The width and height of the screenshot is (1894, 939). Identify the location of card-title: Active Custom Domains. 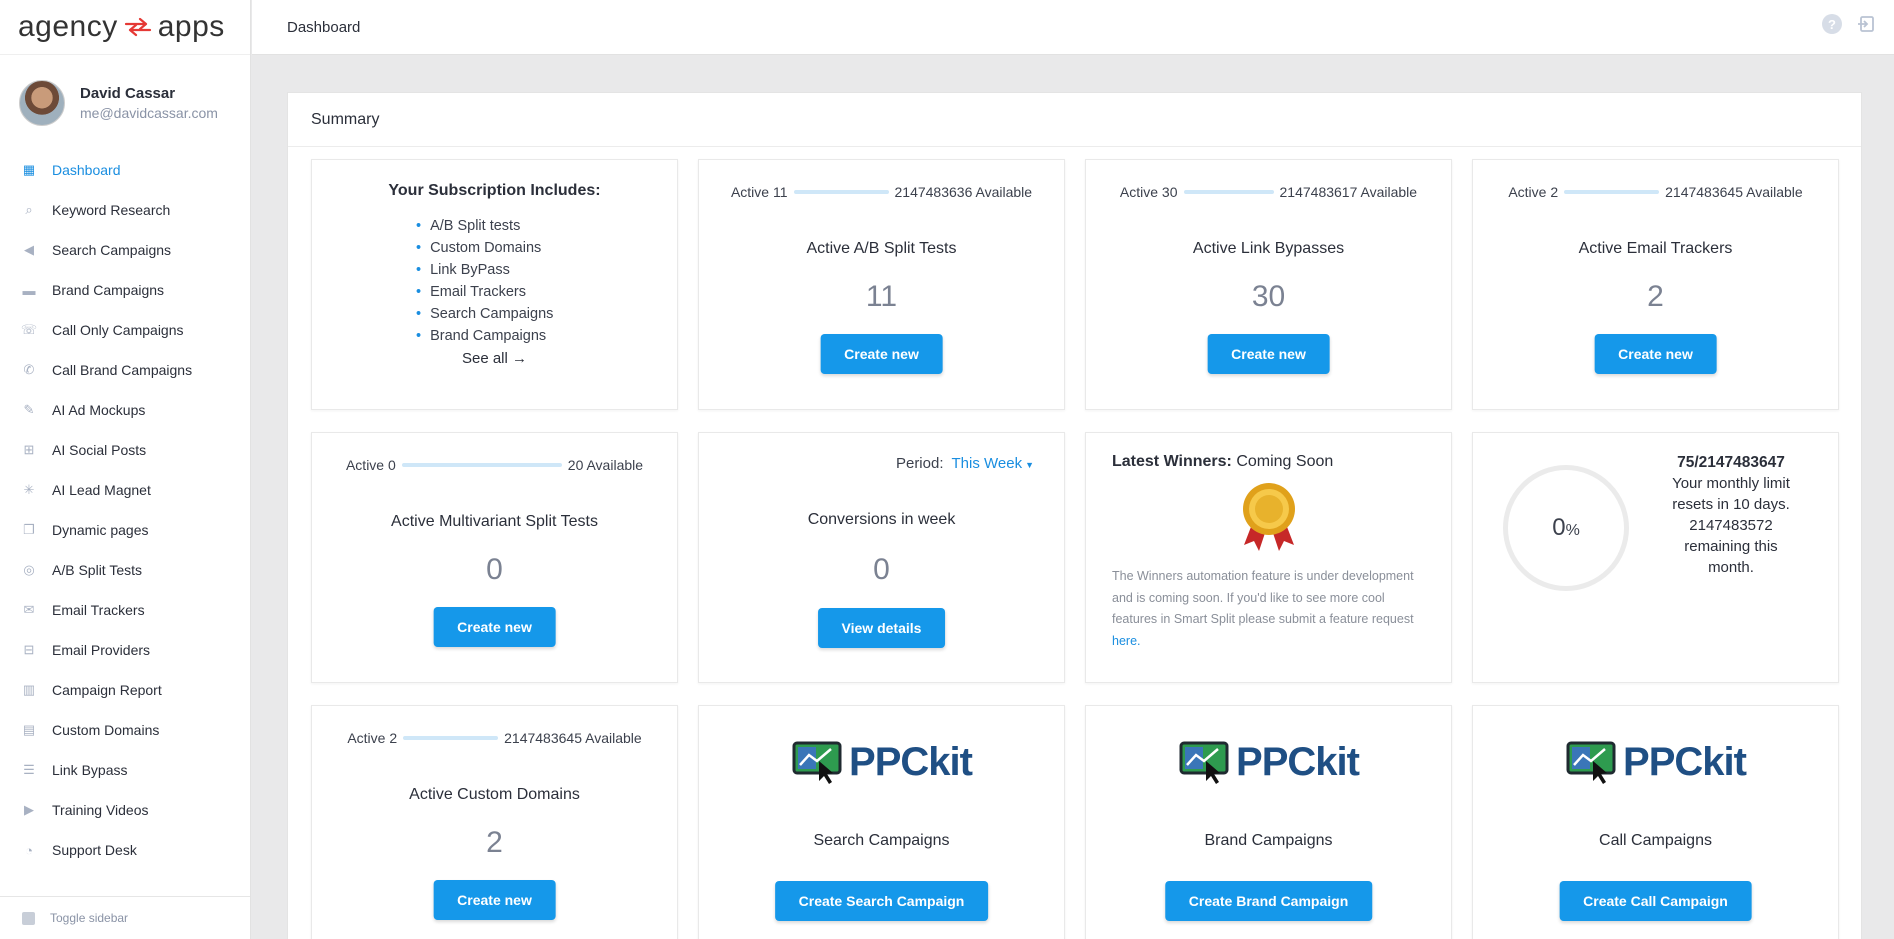
(494, 794).